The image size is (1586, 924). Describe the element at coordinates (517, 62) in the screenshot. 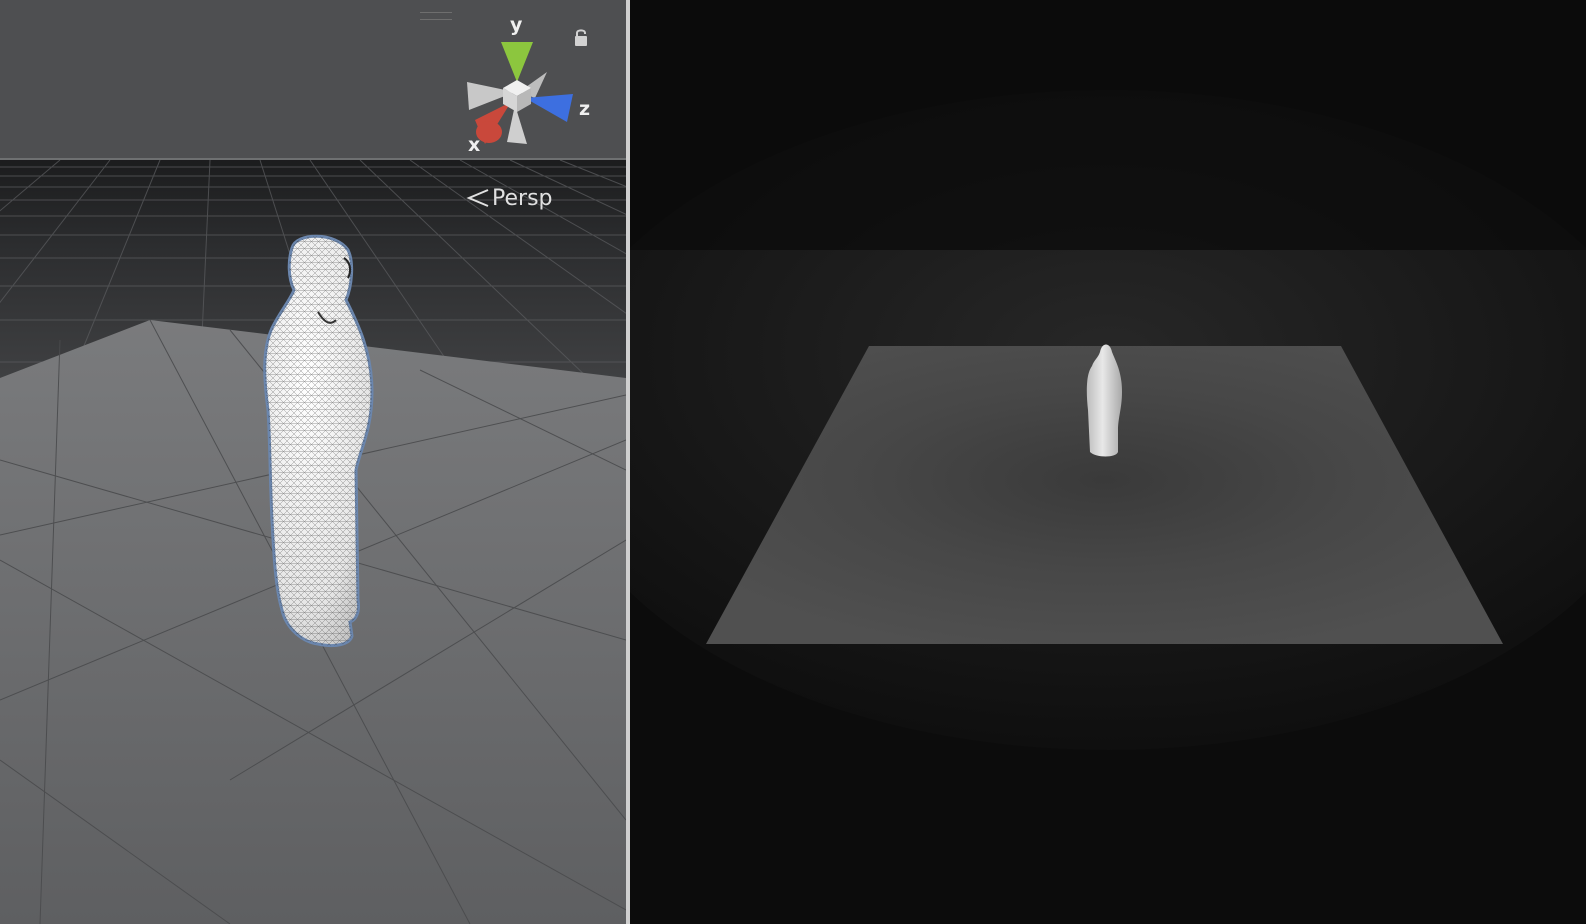

I see `y-axis-cone` at that location.